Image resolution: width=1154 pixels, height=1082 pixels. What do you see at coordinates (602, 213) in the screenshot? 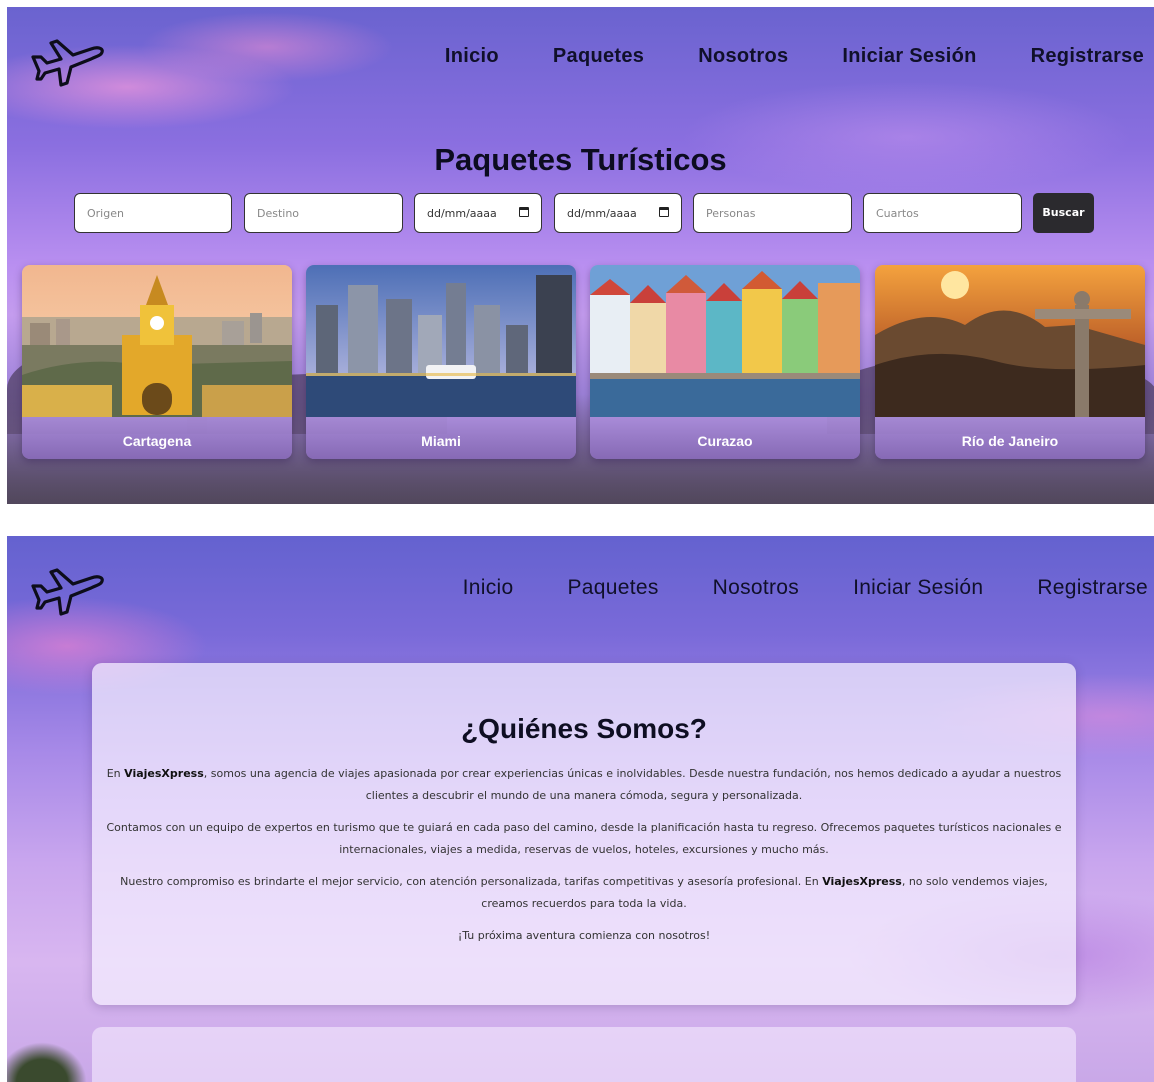
I see `end-date-value: dd/mm/aaaa` at bounding box center [602, 213].